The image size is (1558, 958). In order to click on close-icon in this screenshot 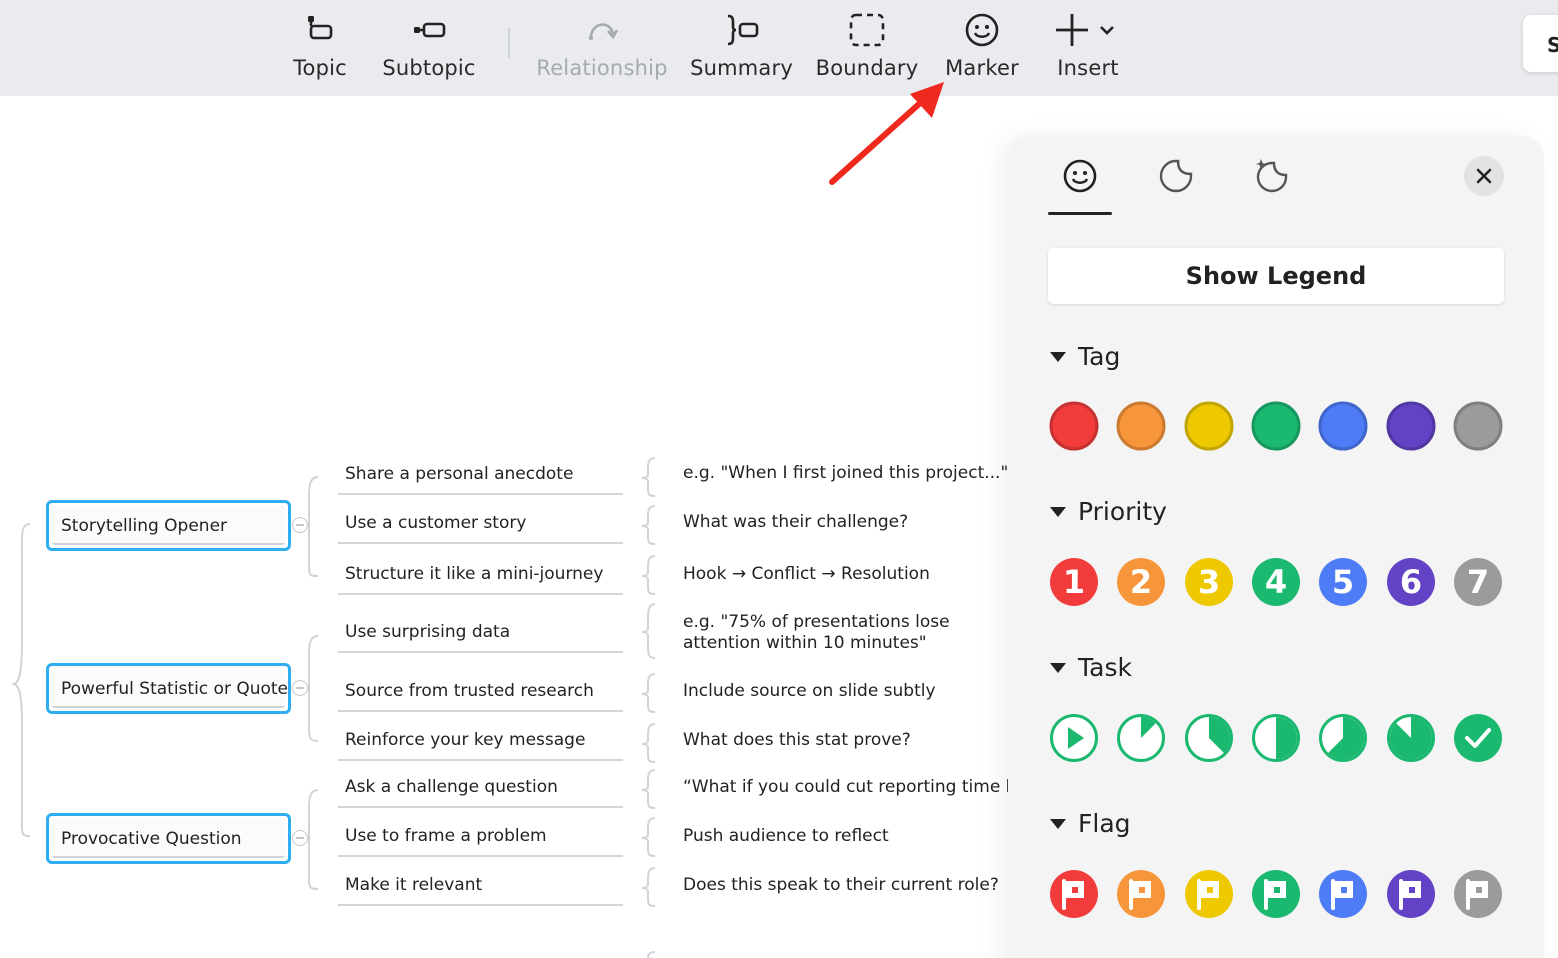, I will do `click(1484, 176)`.